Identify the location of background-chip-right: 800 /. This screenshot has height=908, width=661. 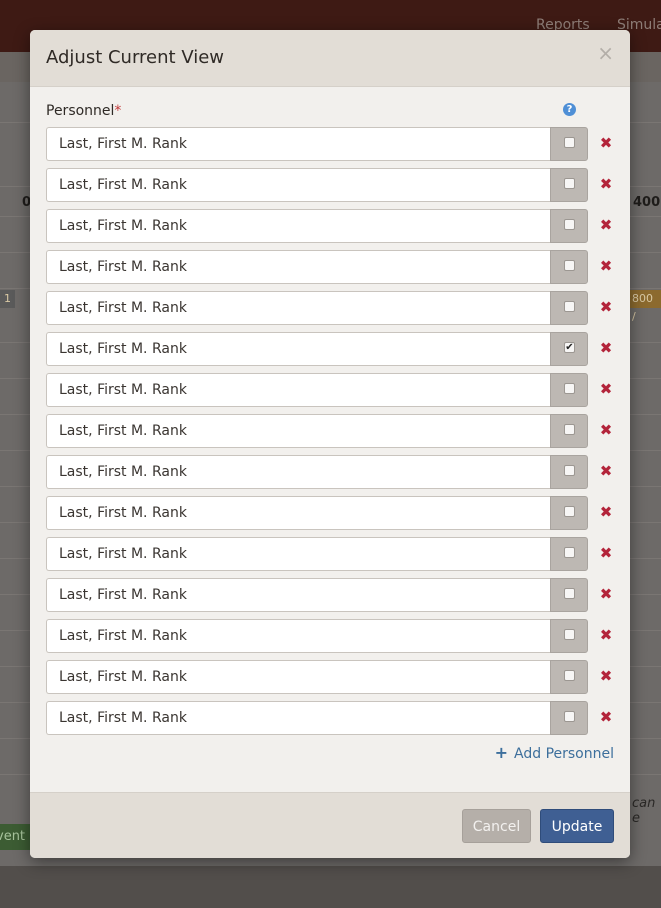
(644, 306).